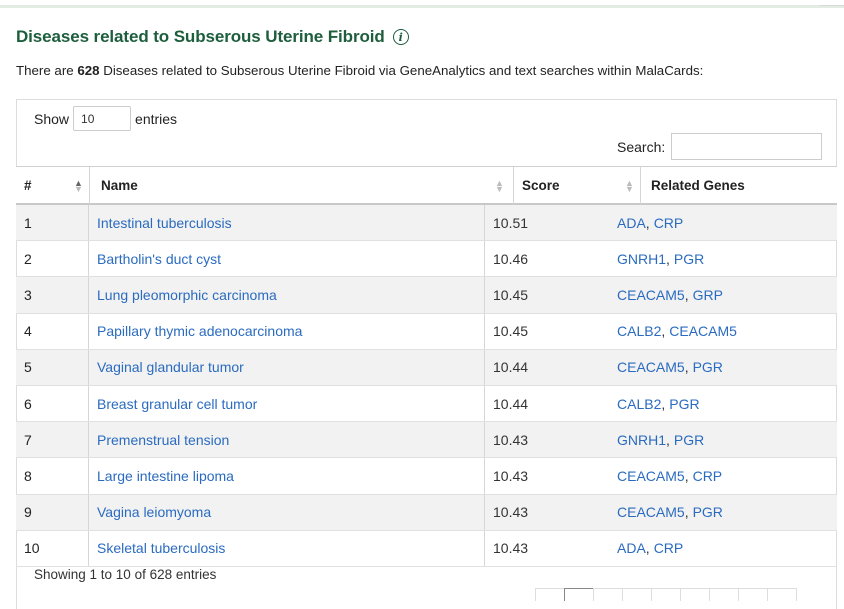  Describe the element at coordinates (161, 548) in the screenshot. I see `disease-link: Skeletal tuberculosis` at that location.